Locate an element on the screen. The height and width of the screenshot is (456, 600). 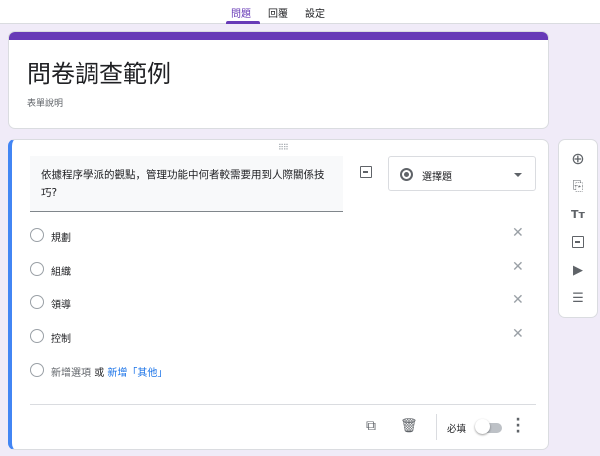
duplicate-icon: ⧉ is located at coordinates (371, 426).